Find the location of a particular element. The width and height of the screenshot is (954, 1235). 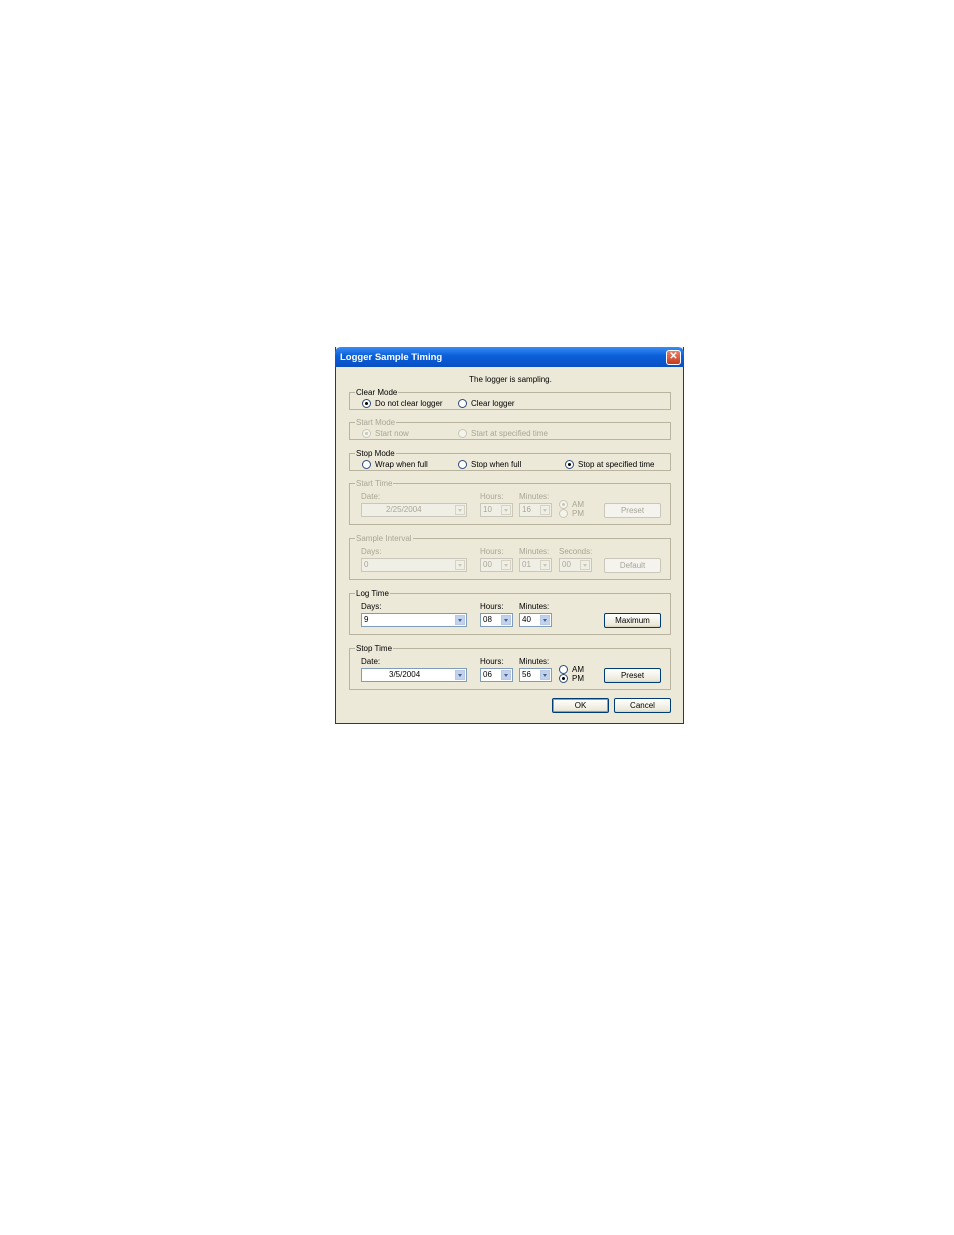

radio-label: Start at specified time is located at coordinates (509, 433).